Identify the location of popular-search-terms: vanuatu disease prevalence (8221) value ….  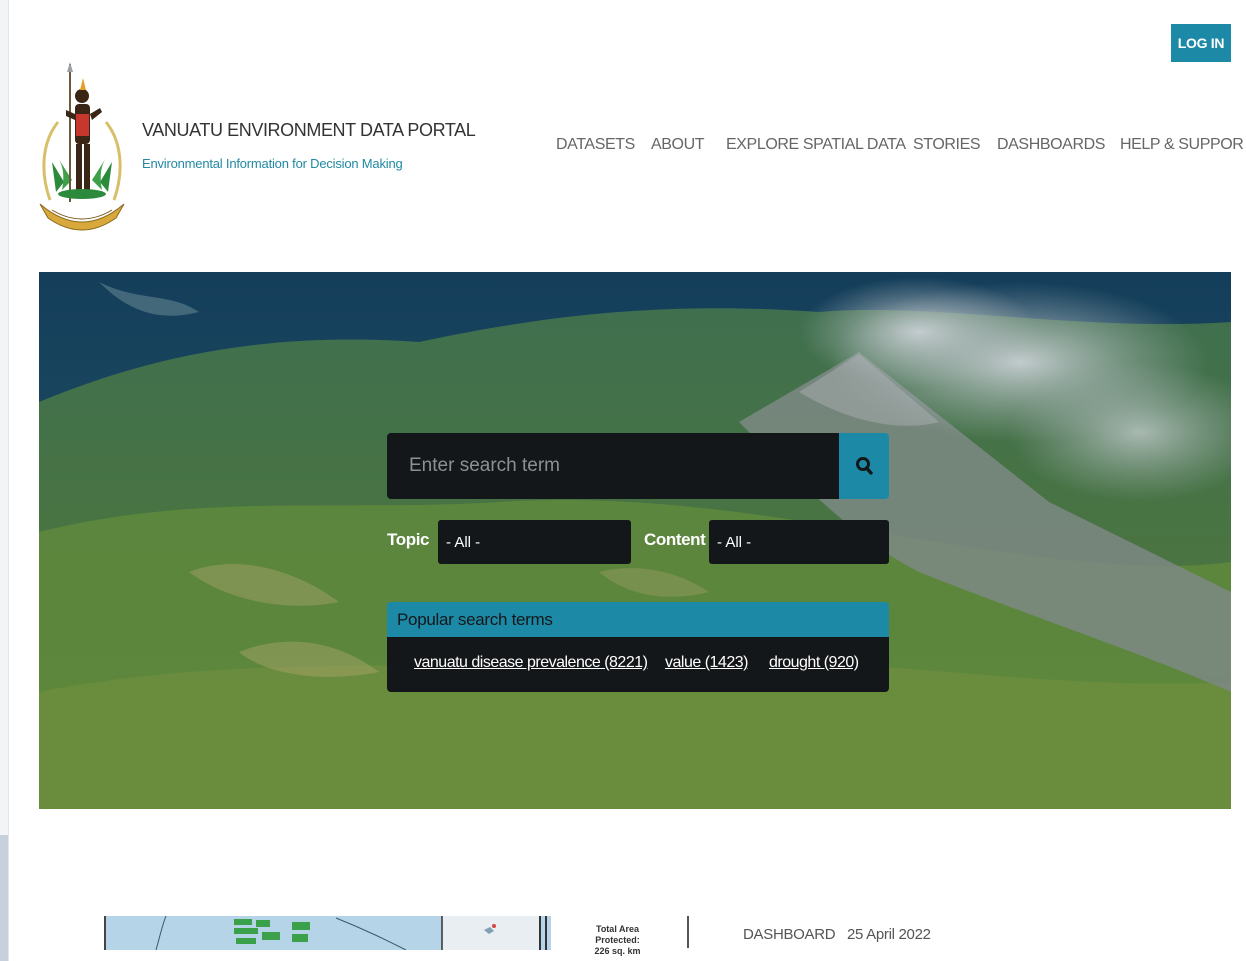
(638, 664).